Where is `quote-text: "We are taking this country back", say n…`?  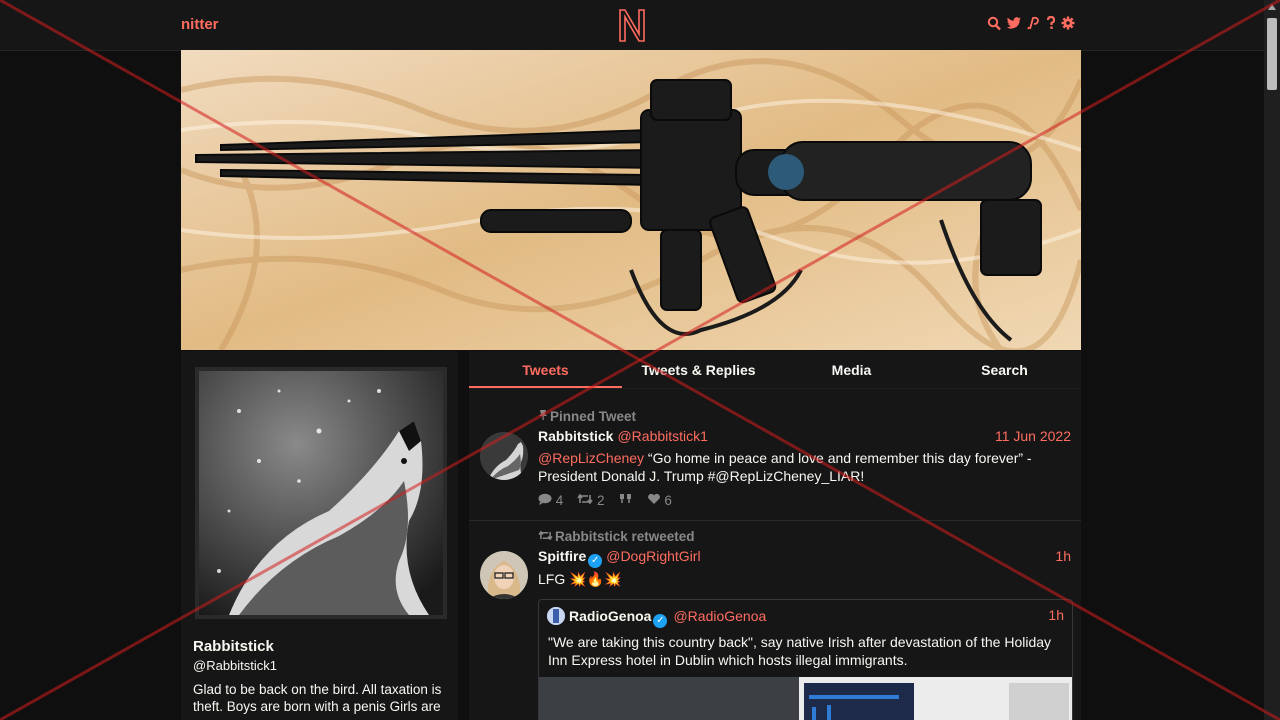 quote-text: "We are taking this country back", say n… is located at coordinates (800, 651).